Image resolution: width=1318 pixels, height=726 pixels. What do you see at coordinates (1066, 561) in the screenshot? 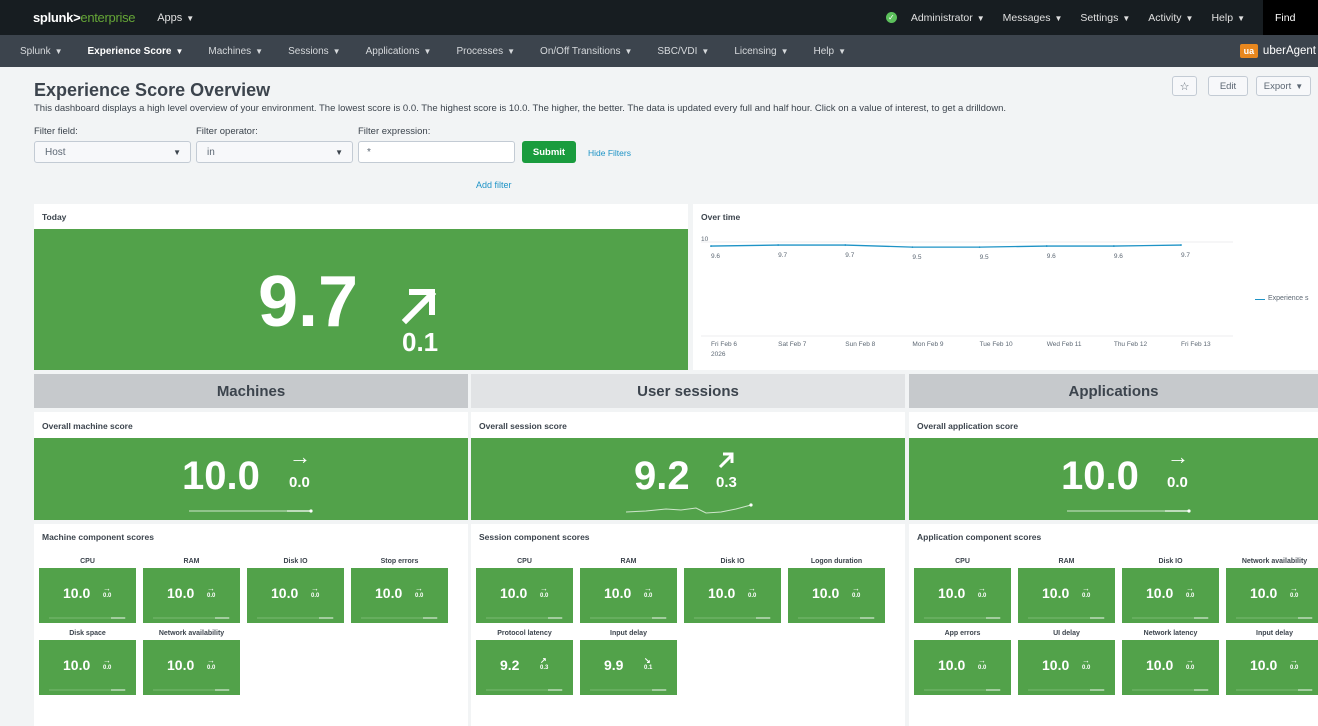
I see `component-label: RAM` at bounding box center [1066, 561].